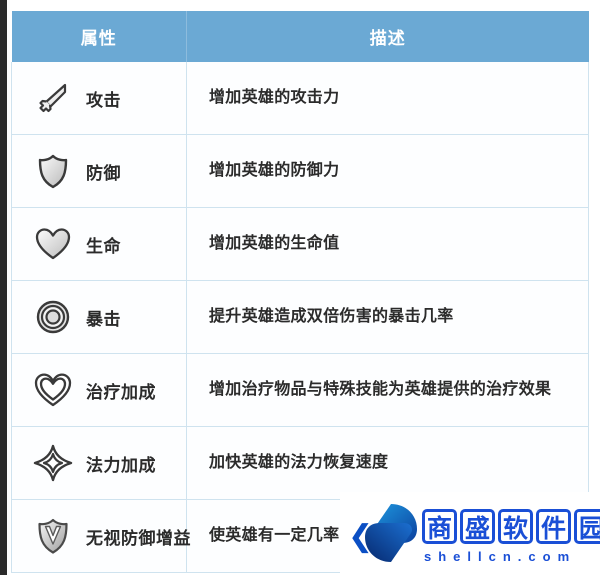 This screenshot has height=575, width=600. I want to click on attribute-name: 防御, so click(103, 173).